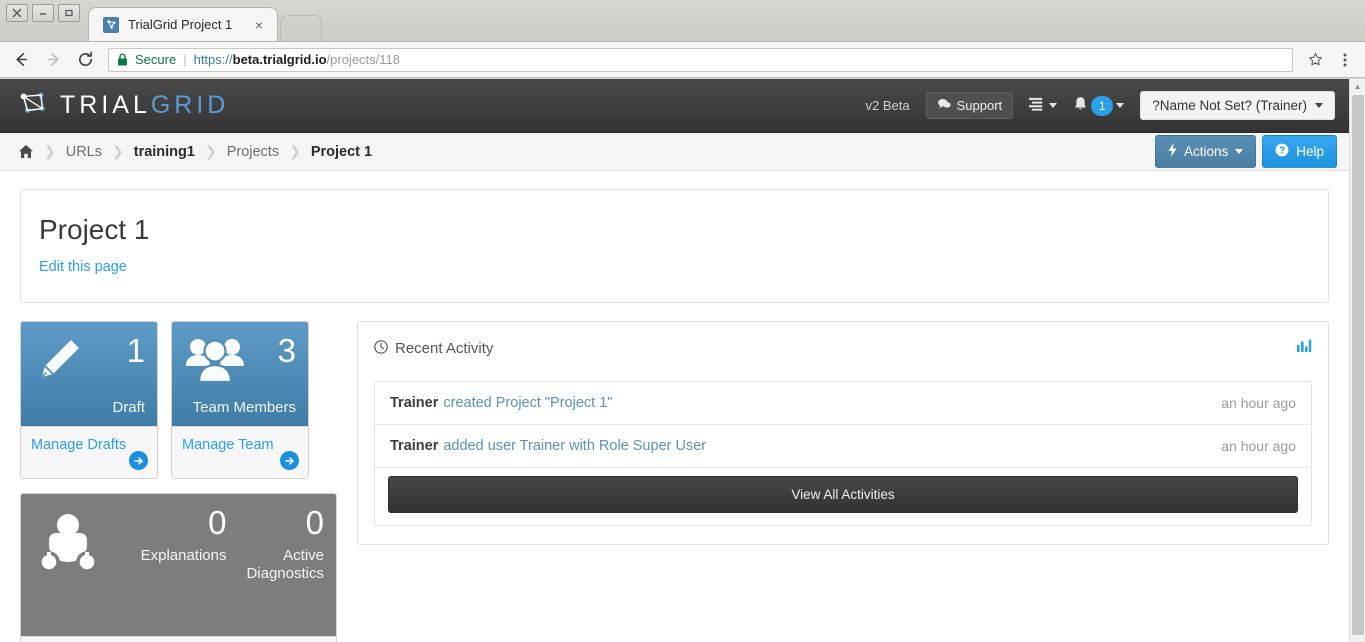  Describe the element at coordinates (17, 13) in the screenshot. I see `window-close-button` at that location.